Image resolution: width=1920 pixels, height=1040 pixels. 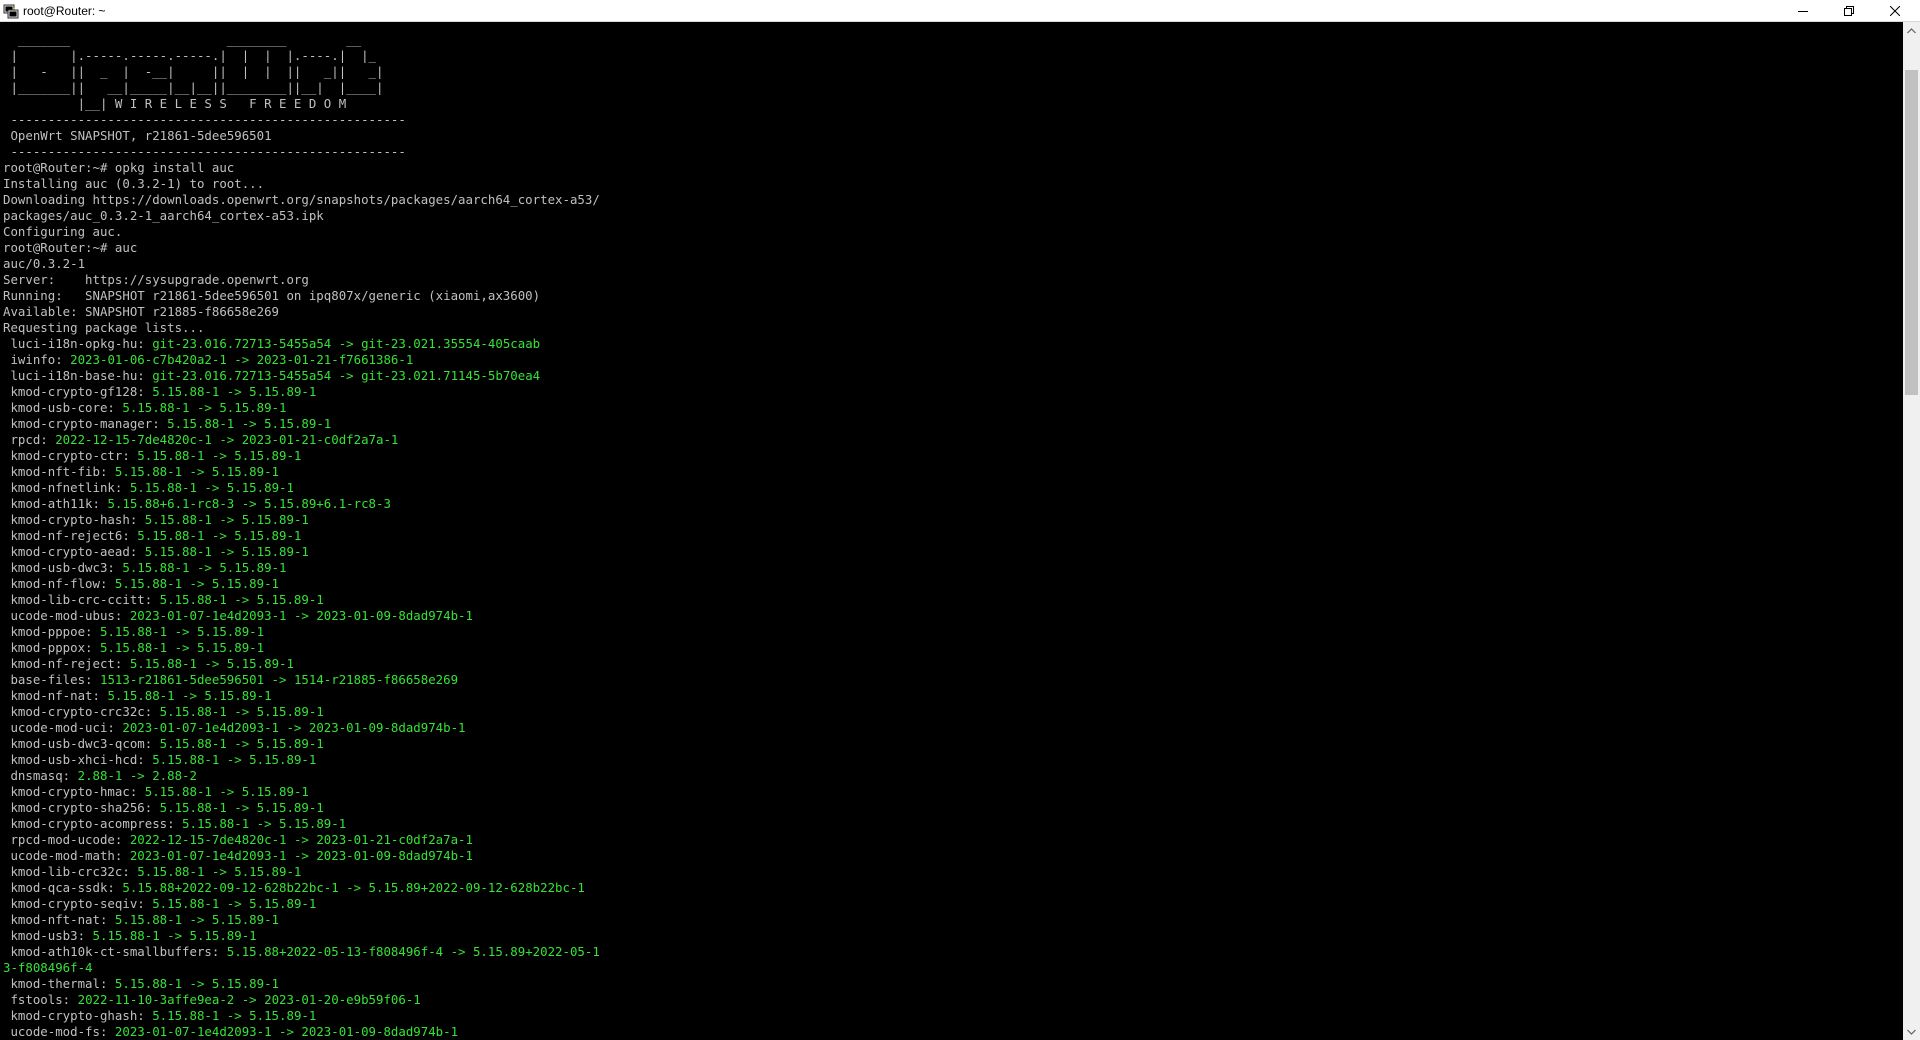 I want to click on package-name: kmod-nfnetlink:, so click(x=66, y=487).